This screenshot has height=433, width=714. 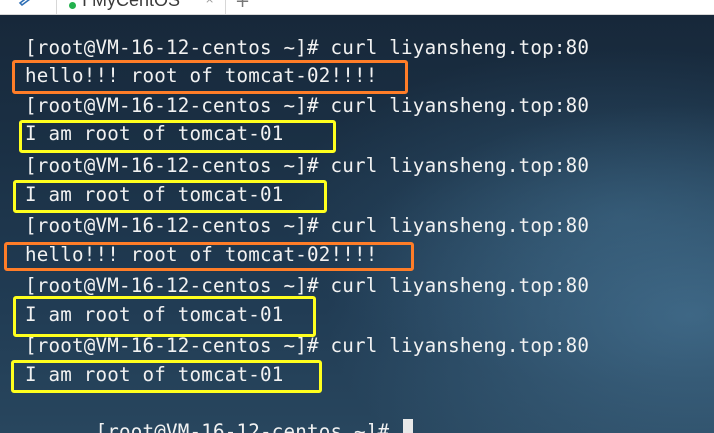 I want to click on tab-mycentos: I MyCentOS ×, so click(x=141, y=7).